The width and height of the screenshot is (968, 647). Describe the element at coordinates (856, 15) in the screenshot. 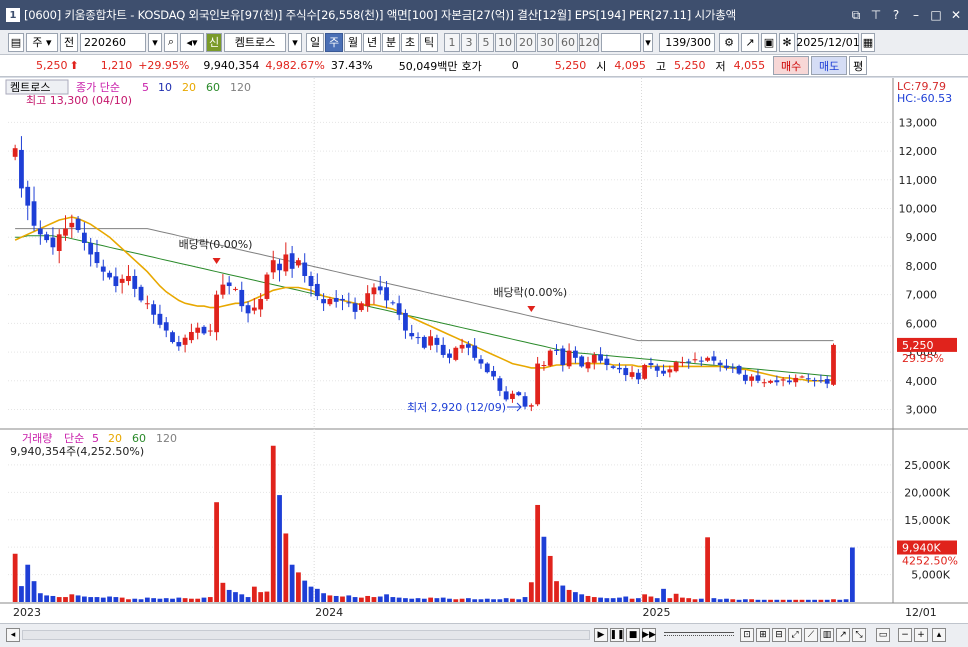

I see `restore-icon: ⧉` at that location.